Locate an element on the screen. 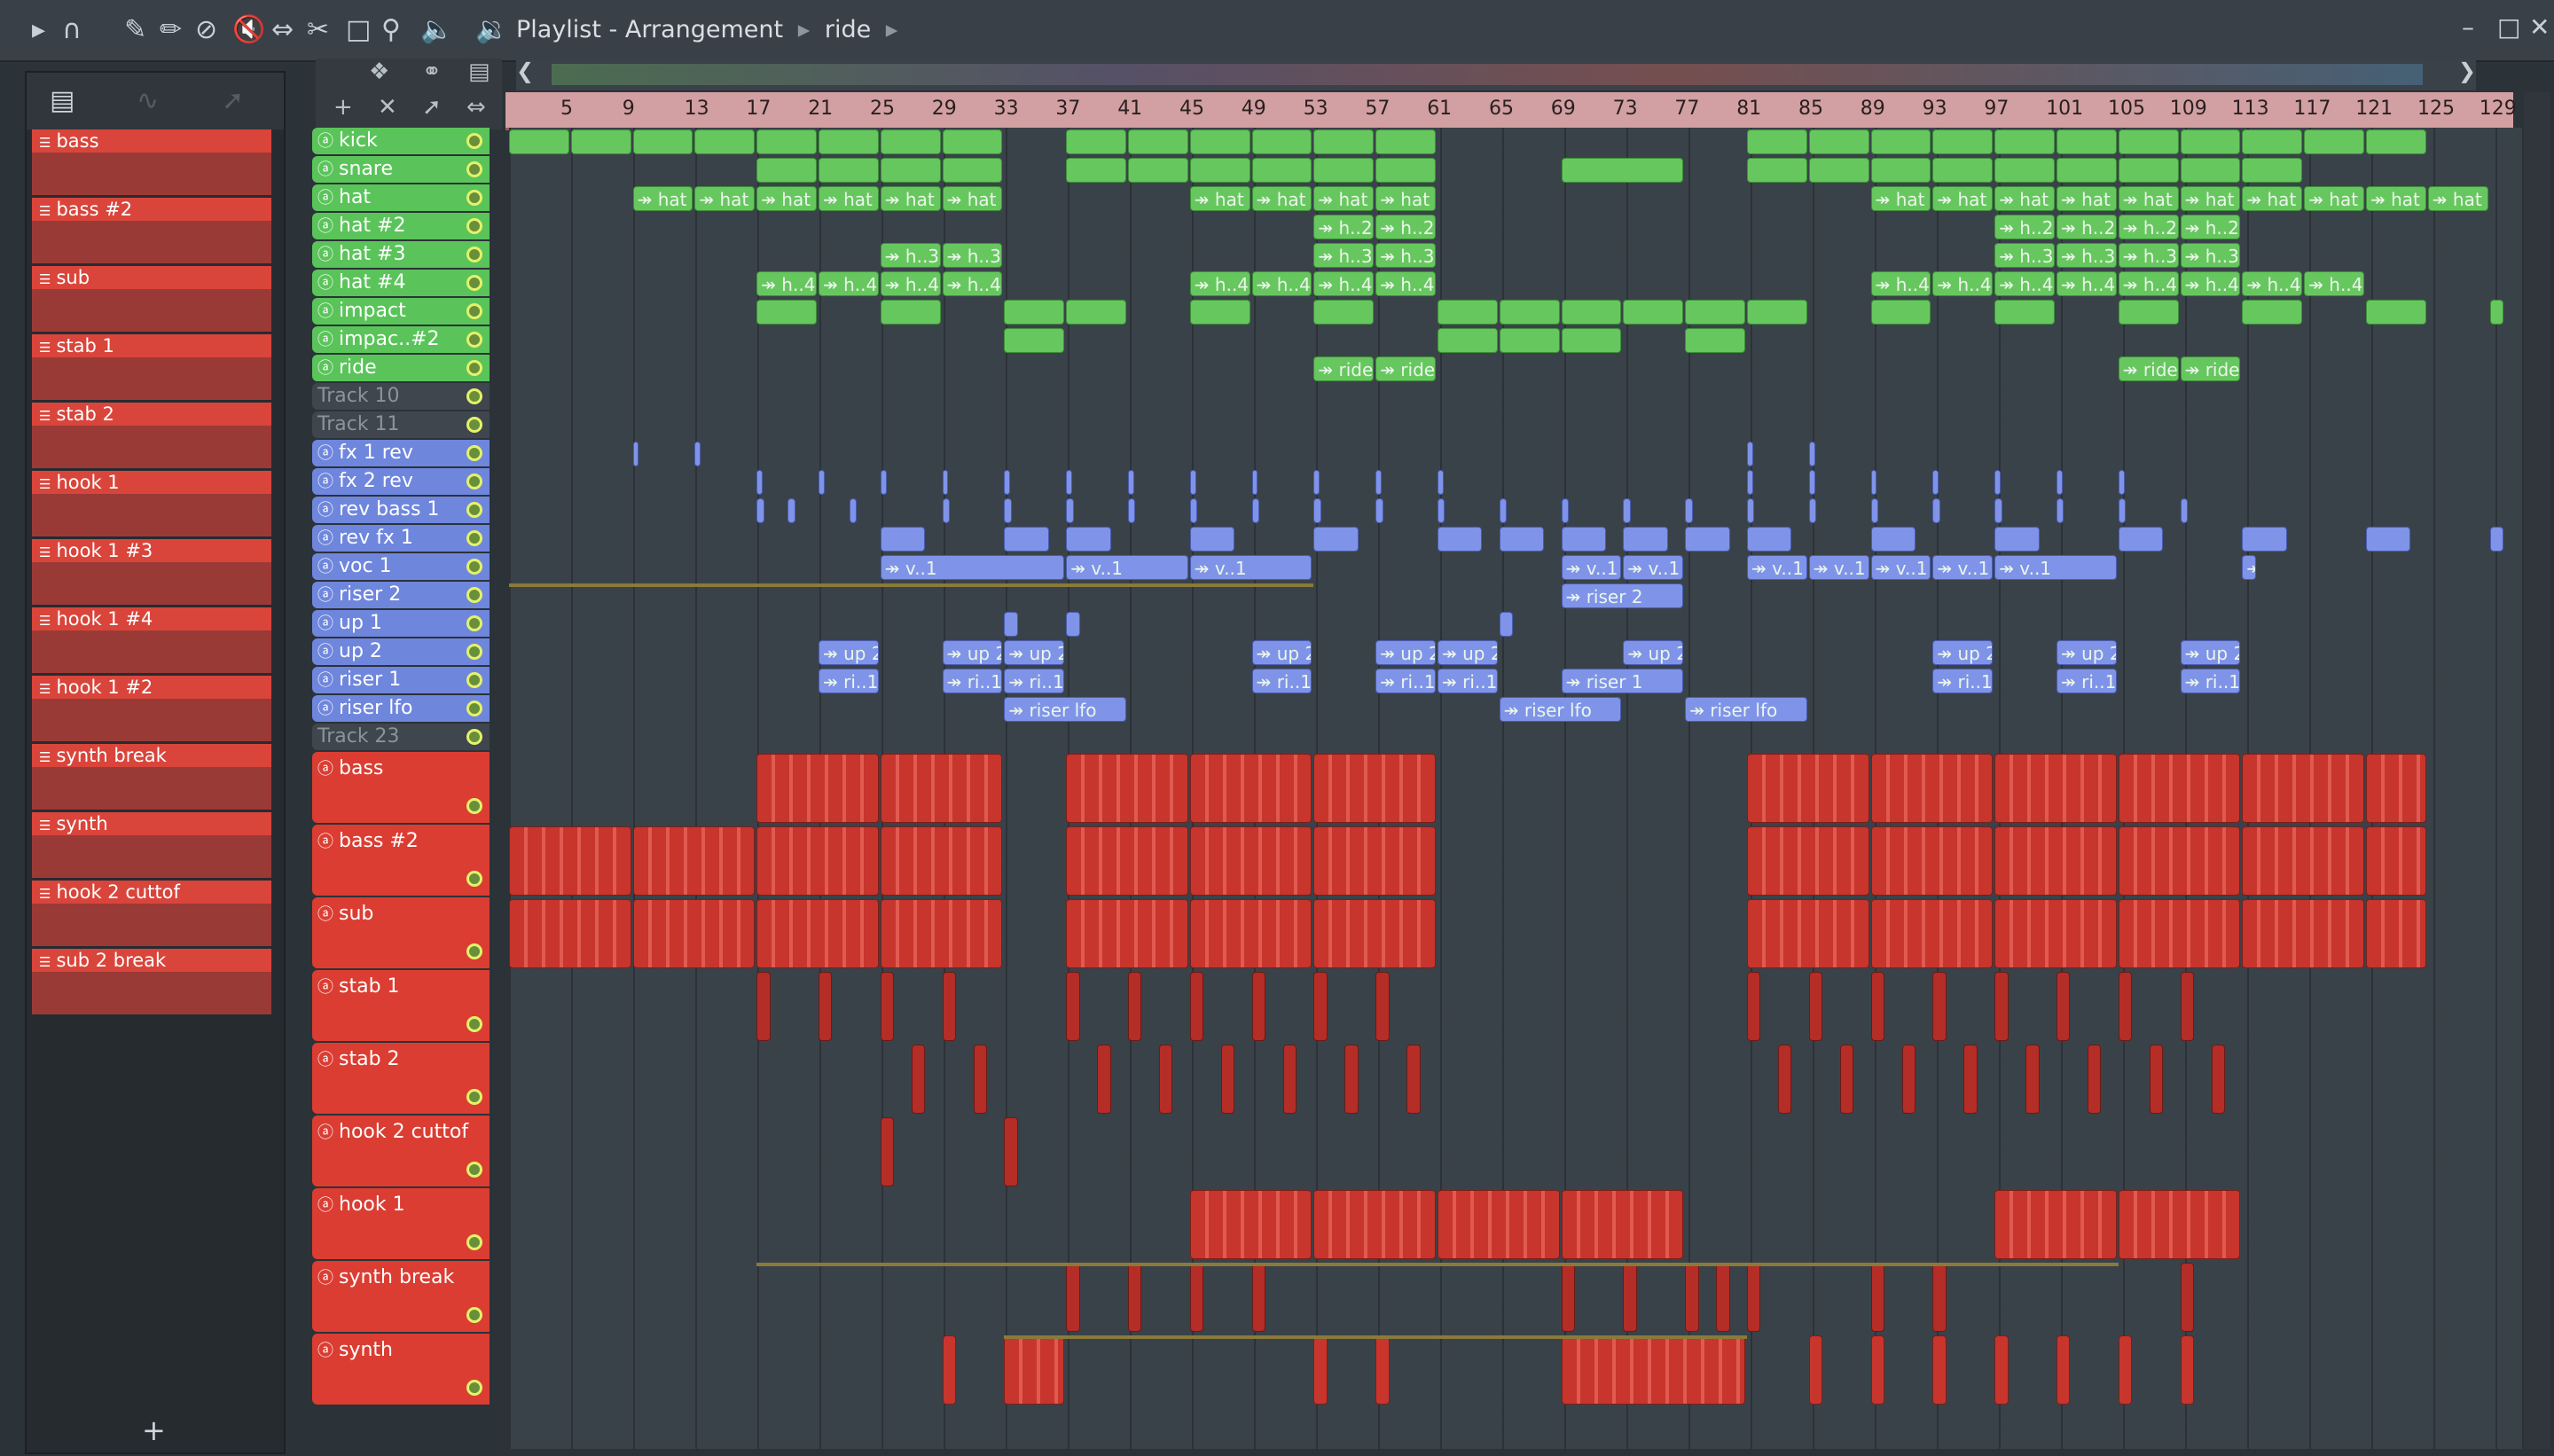 This screenshot has width=2554, height=1456. pencil-icon: ✎ is located at coordinates (135, 30).